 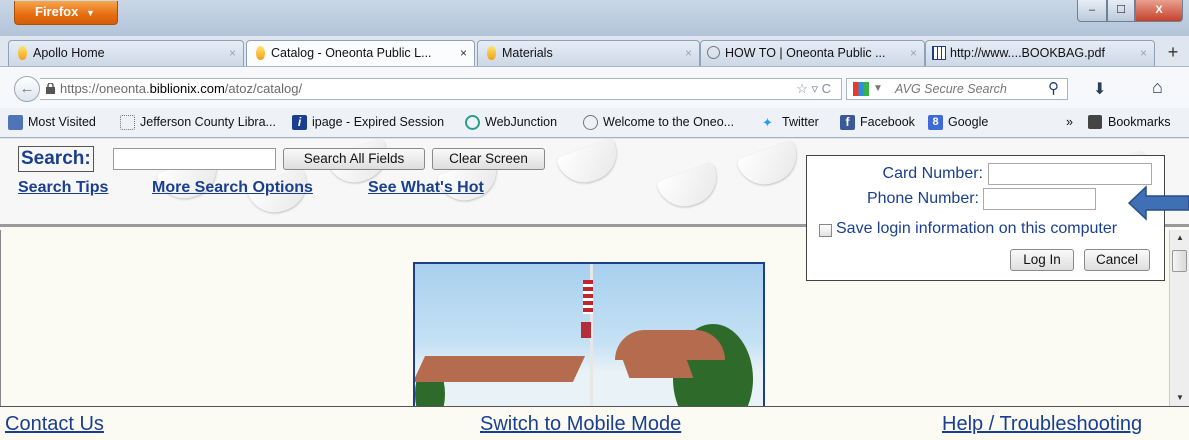 I want to click on contact-us-link: Contact Us, so click(x=54, y=424).